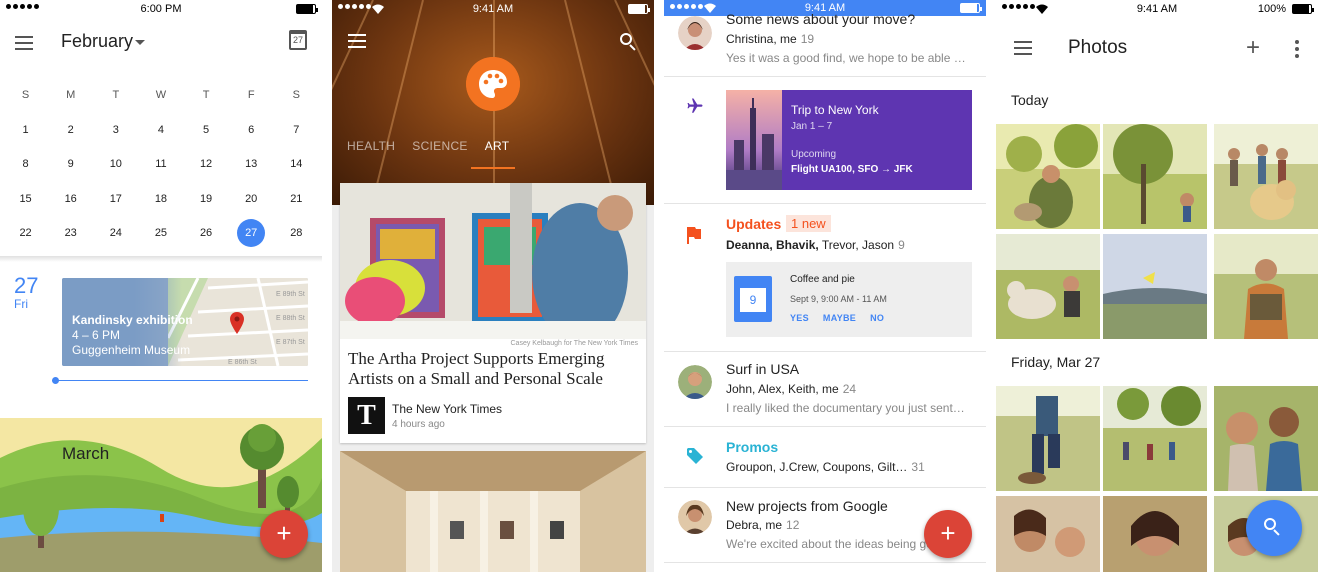 This screenshot has width=1318, height=572. I want to click on day-cell: 14, so click(296, 164).